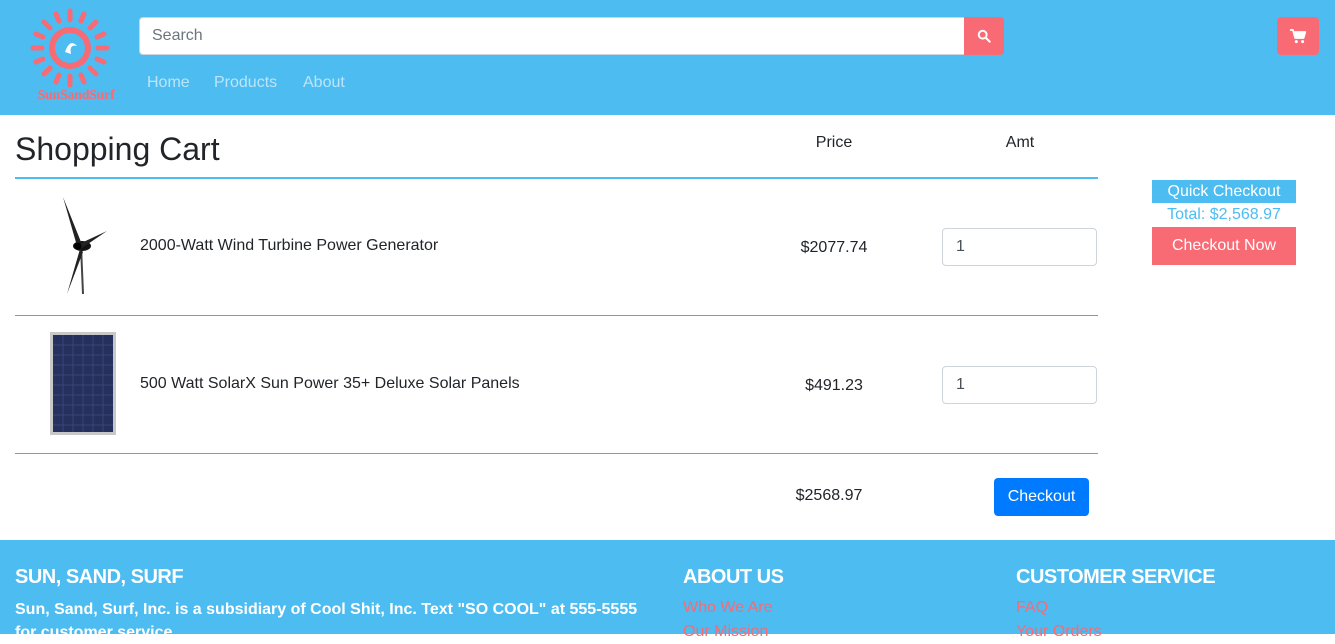 The height and width of the screenshot is (644, 1335). I want to click on footer-brand-heading: SUN, SAND, SURF, so click(99, 577).